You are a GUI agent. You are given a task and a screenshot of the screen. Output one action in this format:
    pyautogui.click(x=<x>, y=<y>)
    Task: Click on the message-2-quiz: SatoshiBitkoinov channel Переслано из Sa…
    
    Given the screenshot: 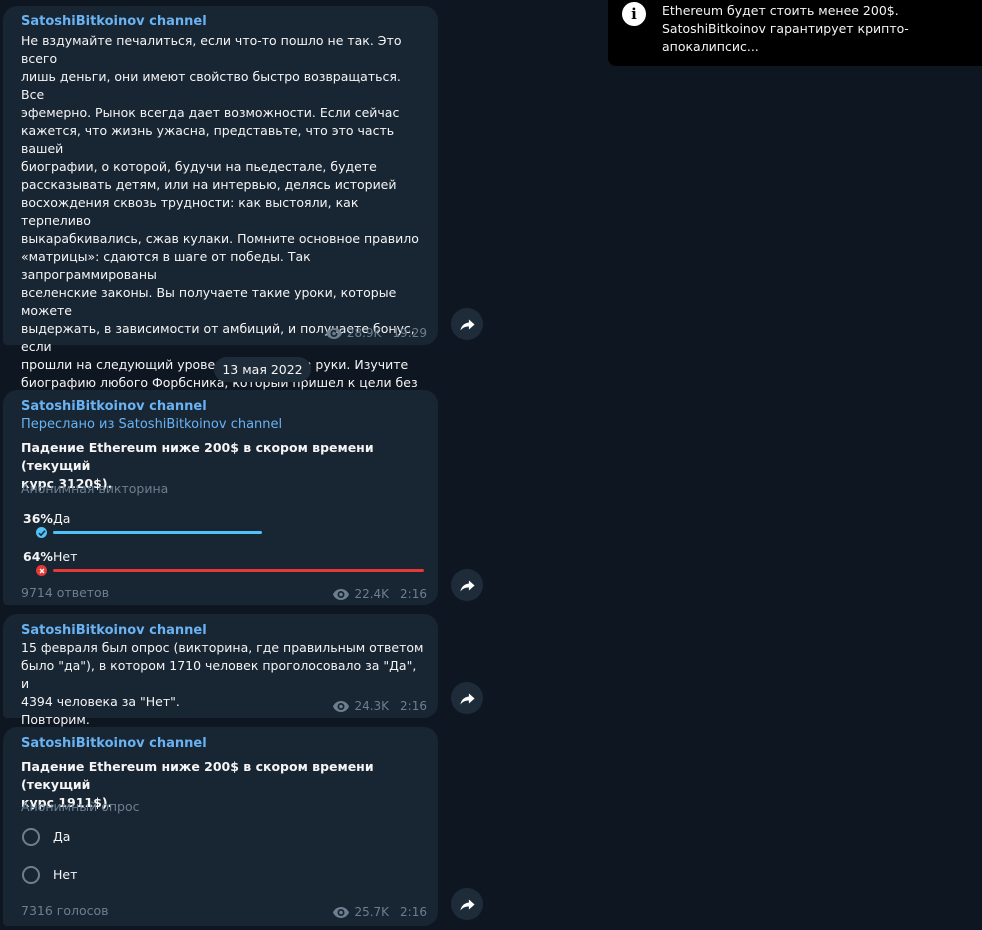 What is the action you would take?
    pyautogui.click(x=220, y=497)
    